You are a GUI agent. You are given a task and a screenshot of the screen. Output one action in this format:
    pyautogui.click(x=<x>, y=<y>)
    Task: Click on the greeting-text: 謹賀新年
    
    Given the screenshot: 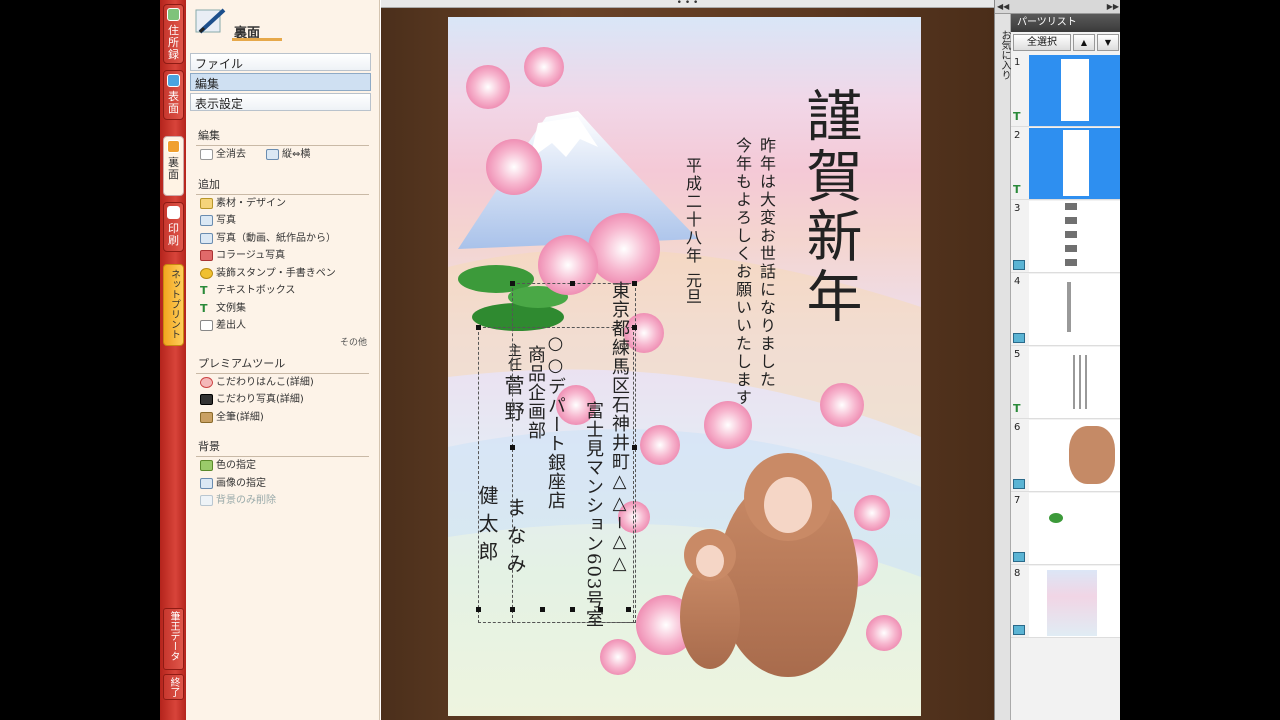 What is the action you would take?
    pyautogui.click(x=829, y=207)
    